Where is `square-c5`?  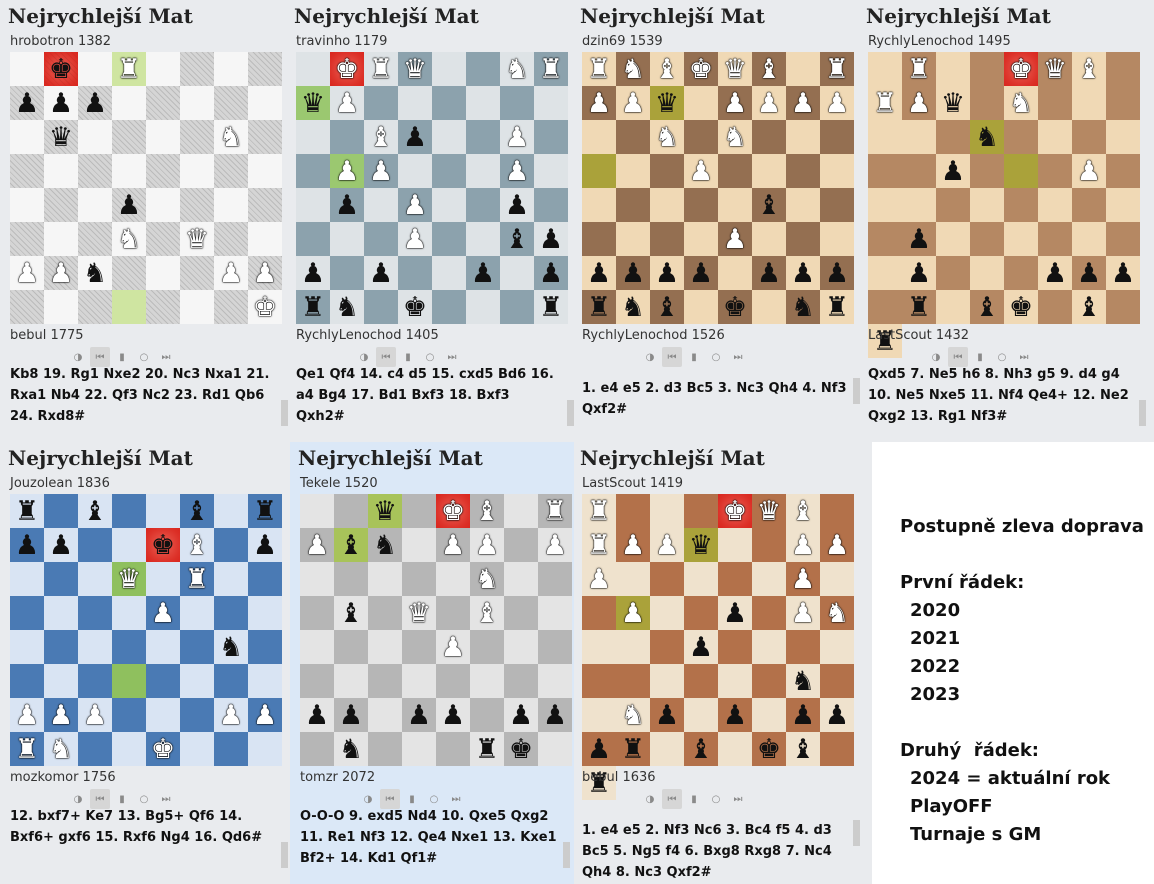 square-c5 is located at coordinates (701, 613).